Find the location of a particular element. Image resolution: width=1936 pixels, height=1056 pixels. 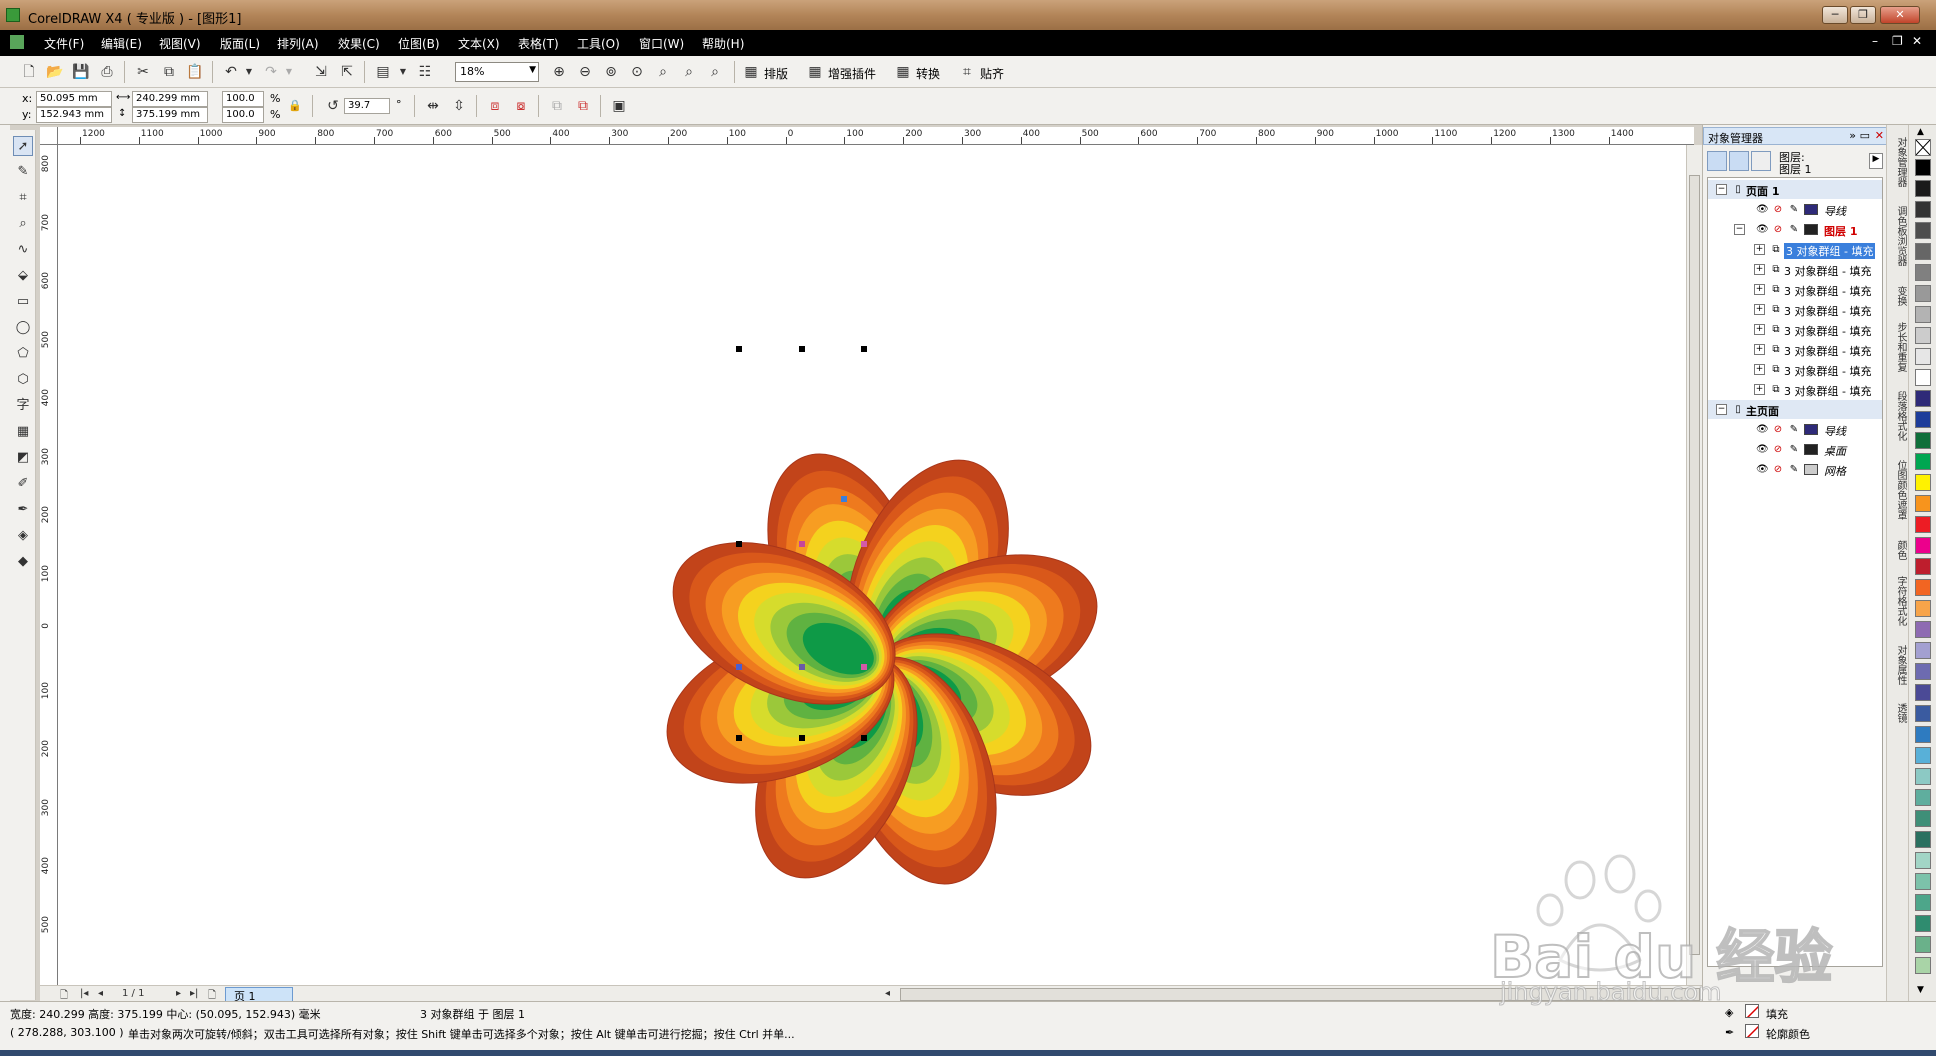

interactive-fill-tool-icon: ◆ is located at coordinates (23, 562).